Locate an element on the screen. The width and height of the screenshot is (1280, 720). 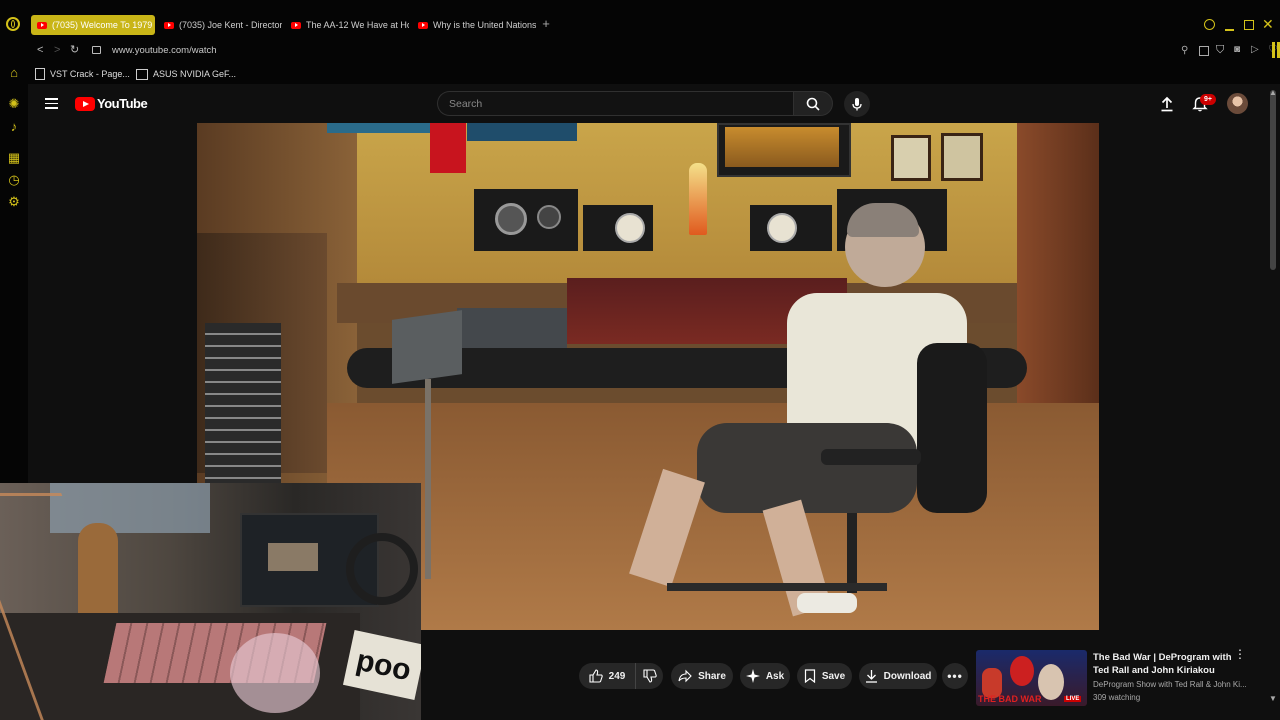
share-icon is located at coordinates (685, 676).